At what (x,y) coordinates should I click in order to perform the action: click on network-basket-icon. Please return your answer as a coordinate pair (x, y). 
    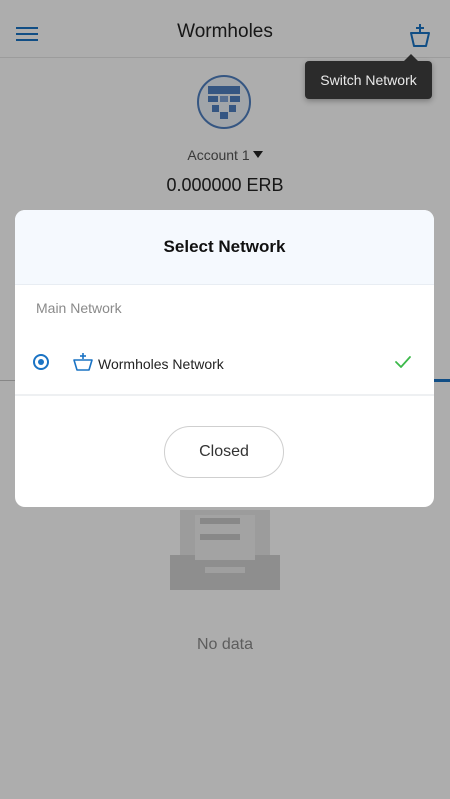
    Looking at the image, I should click on (83, 362).